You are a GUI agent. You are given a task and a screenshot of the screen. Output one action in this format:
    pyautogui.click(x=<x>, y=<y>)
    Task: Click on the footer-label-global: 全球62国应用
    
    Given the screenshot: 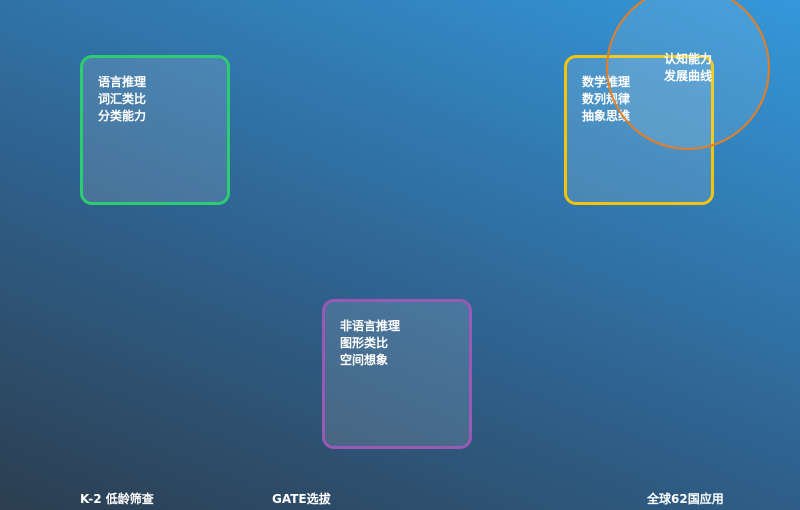 What is the action you would take?
    pyautogui.click(x=685, y=499)
    